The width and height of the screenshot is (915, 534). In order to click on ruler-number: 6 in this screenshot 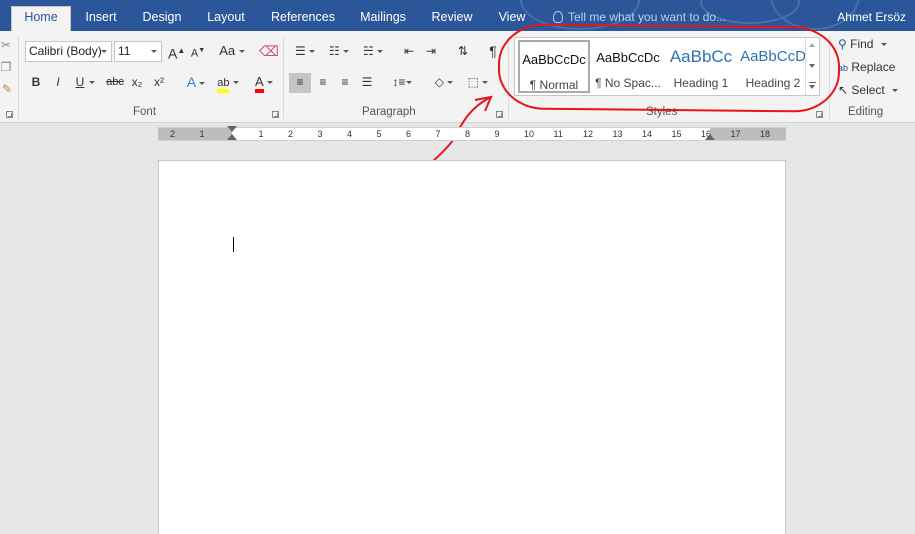, I will do `click(409, 134)`.